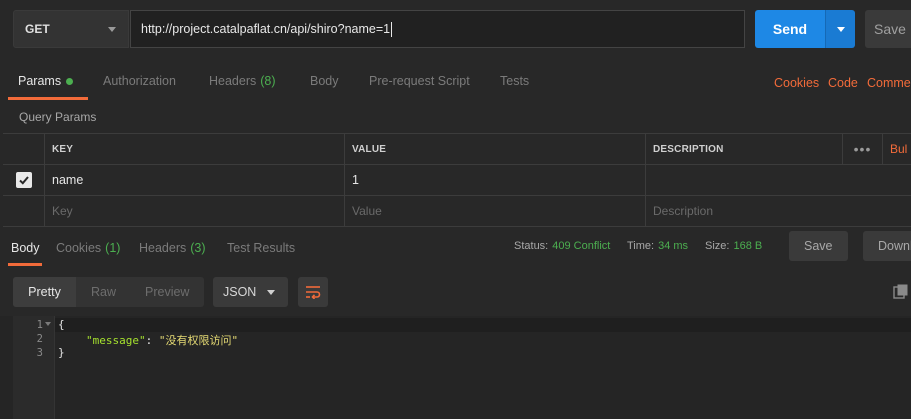  Describe the element at coordinates (392, 29) in the screenshot. I see `text-cursor` at that location.